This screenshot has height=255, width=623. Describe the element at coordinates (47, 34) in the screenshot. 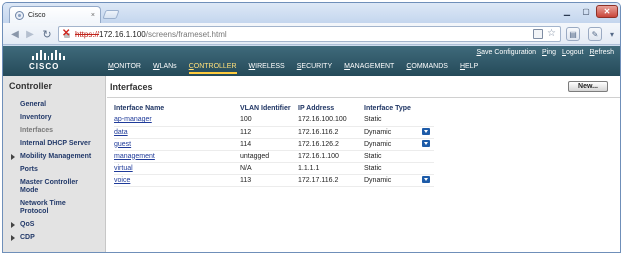

I see `reload-icon: ↻` at that location.